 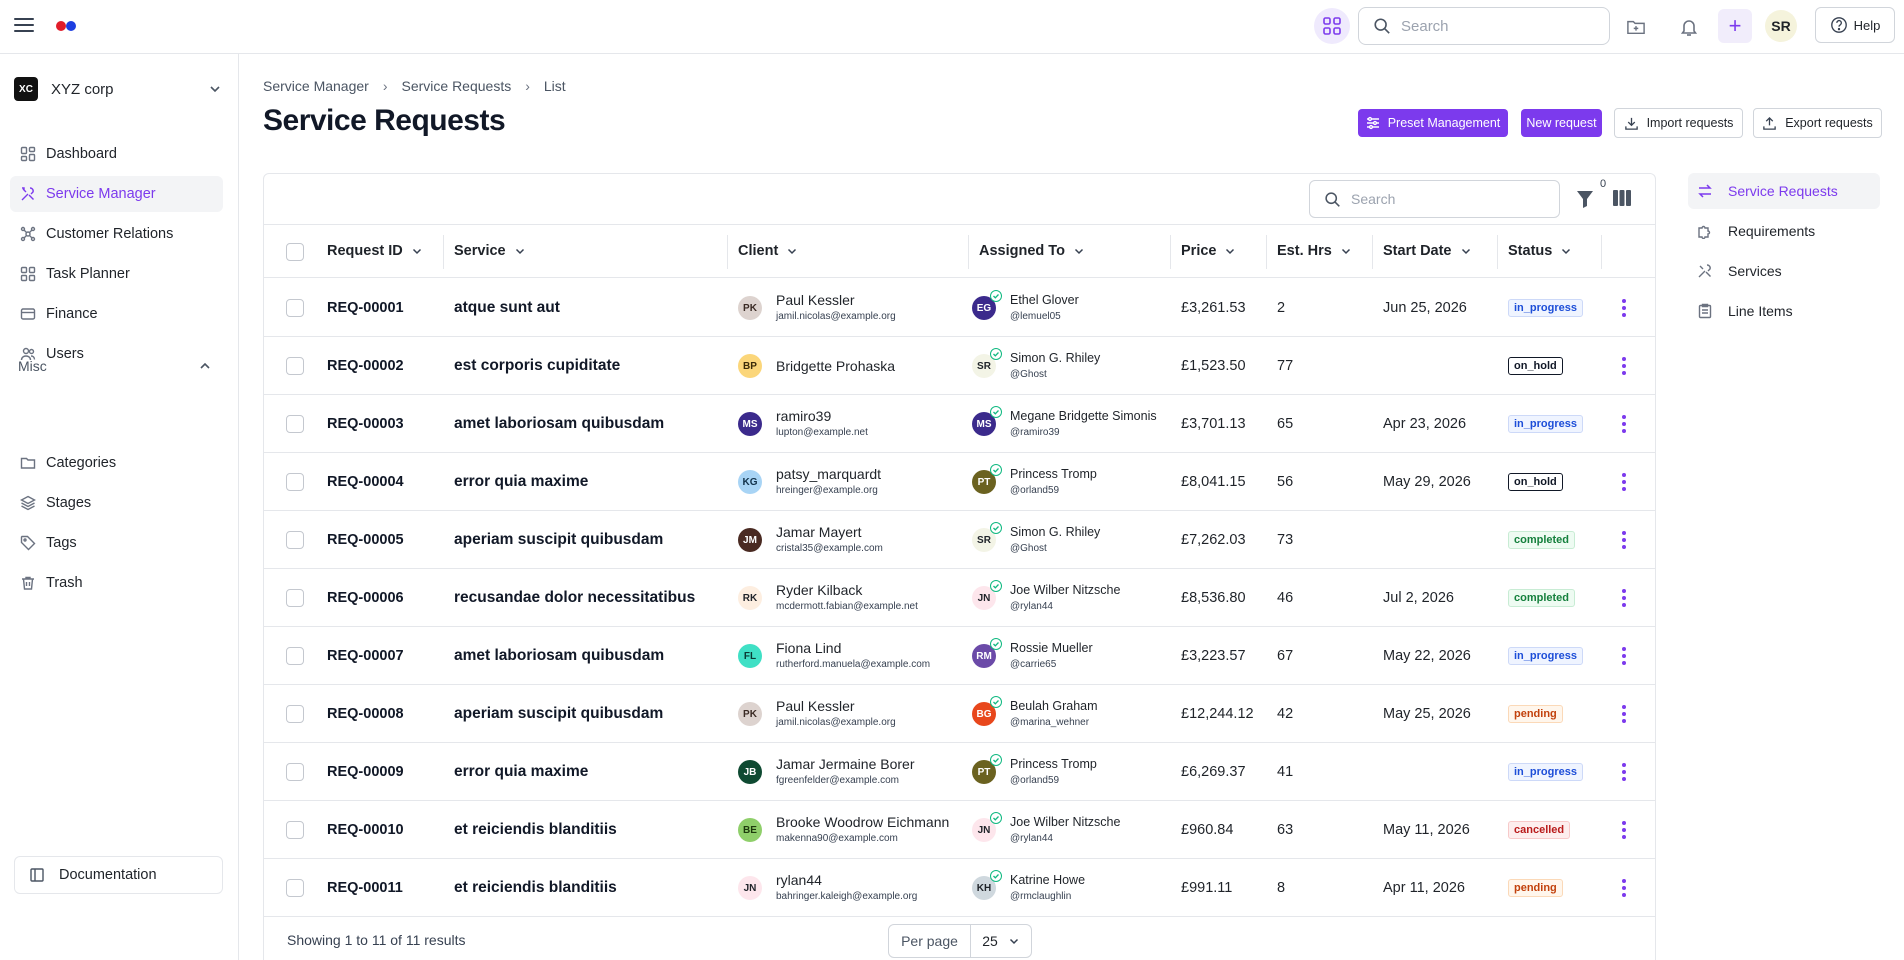 What do you see at coordinates (1817, 123) in the screenshot?
I see `export-requests-button: Export requests` at bounding box center [1817, 123].